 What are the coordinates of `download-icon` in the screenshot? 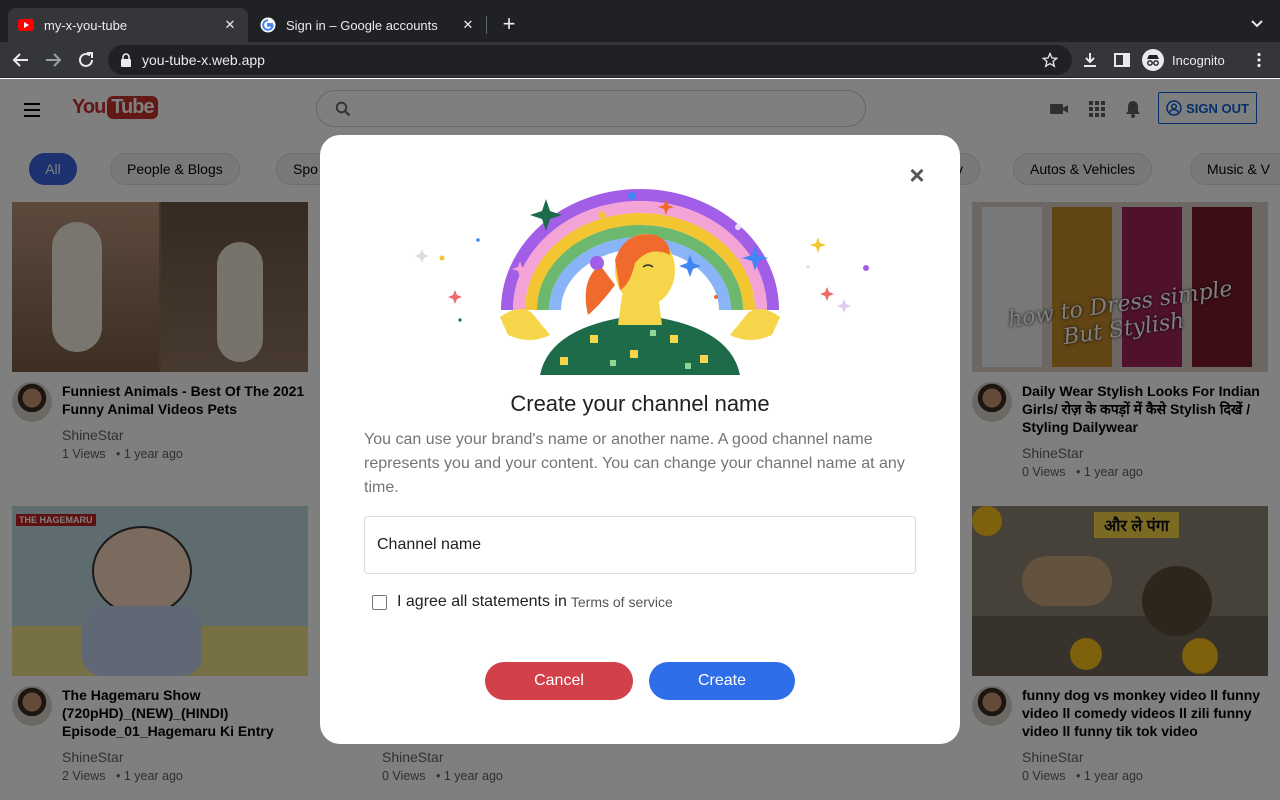 It's located at (1090, 60).